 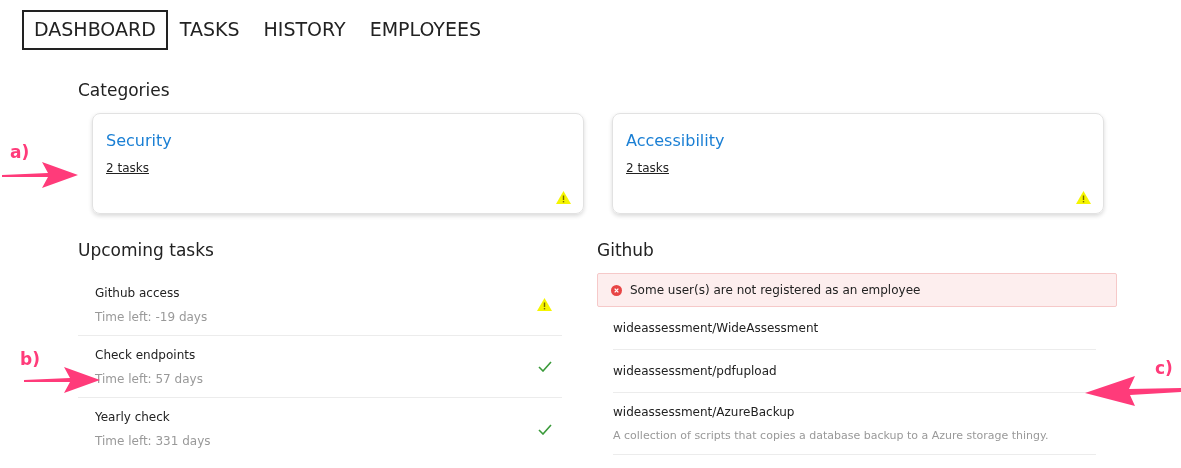 What do you see at coordinates (20, 152) in the screenshot?
I see `annotation-label: a)` at bounding box center [20, 152].